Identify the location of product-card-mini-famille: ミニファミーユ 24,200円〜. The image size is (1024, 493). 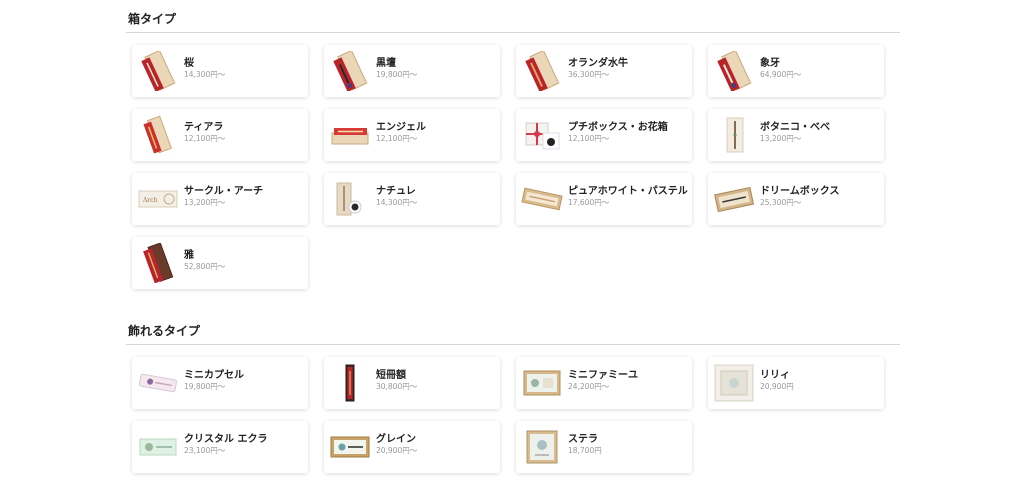
(604, 383).